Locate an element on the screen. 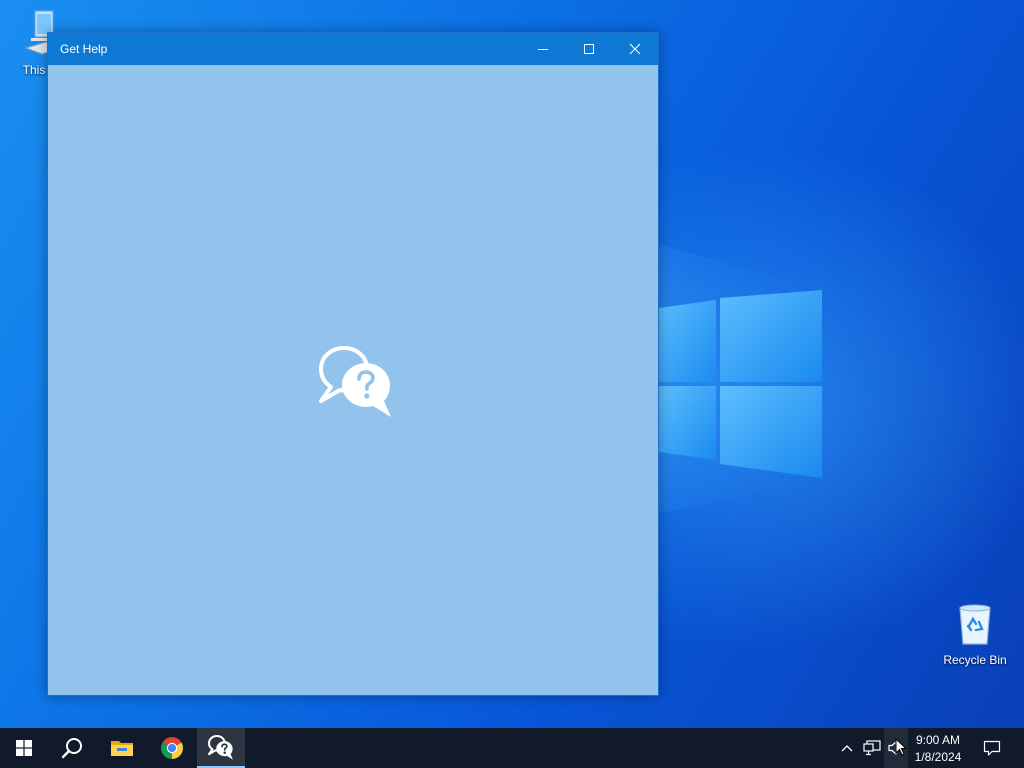 The image size is (1024, 768). close-icon is located at coordinates (635, 49).